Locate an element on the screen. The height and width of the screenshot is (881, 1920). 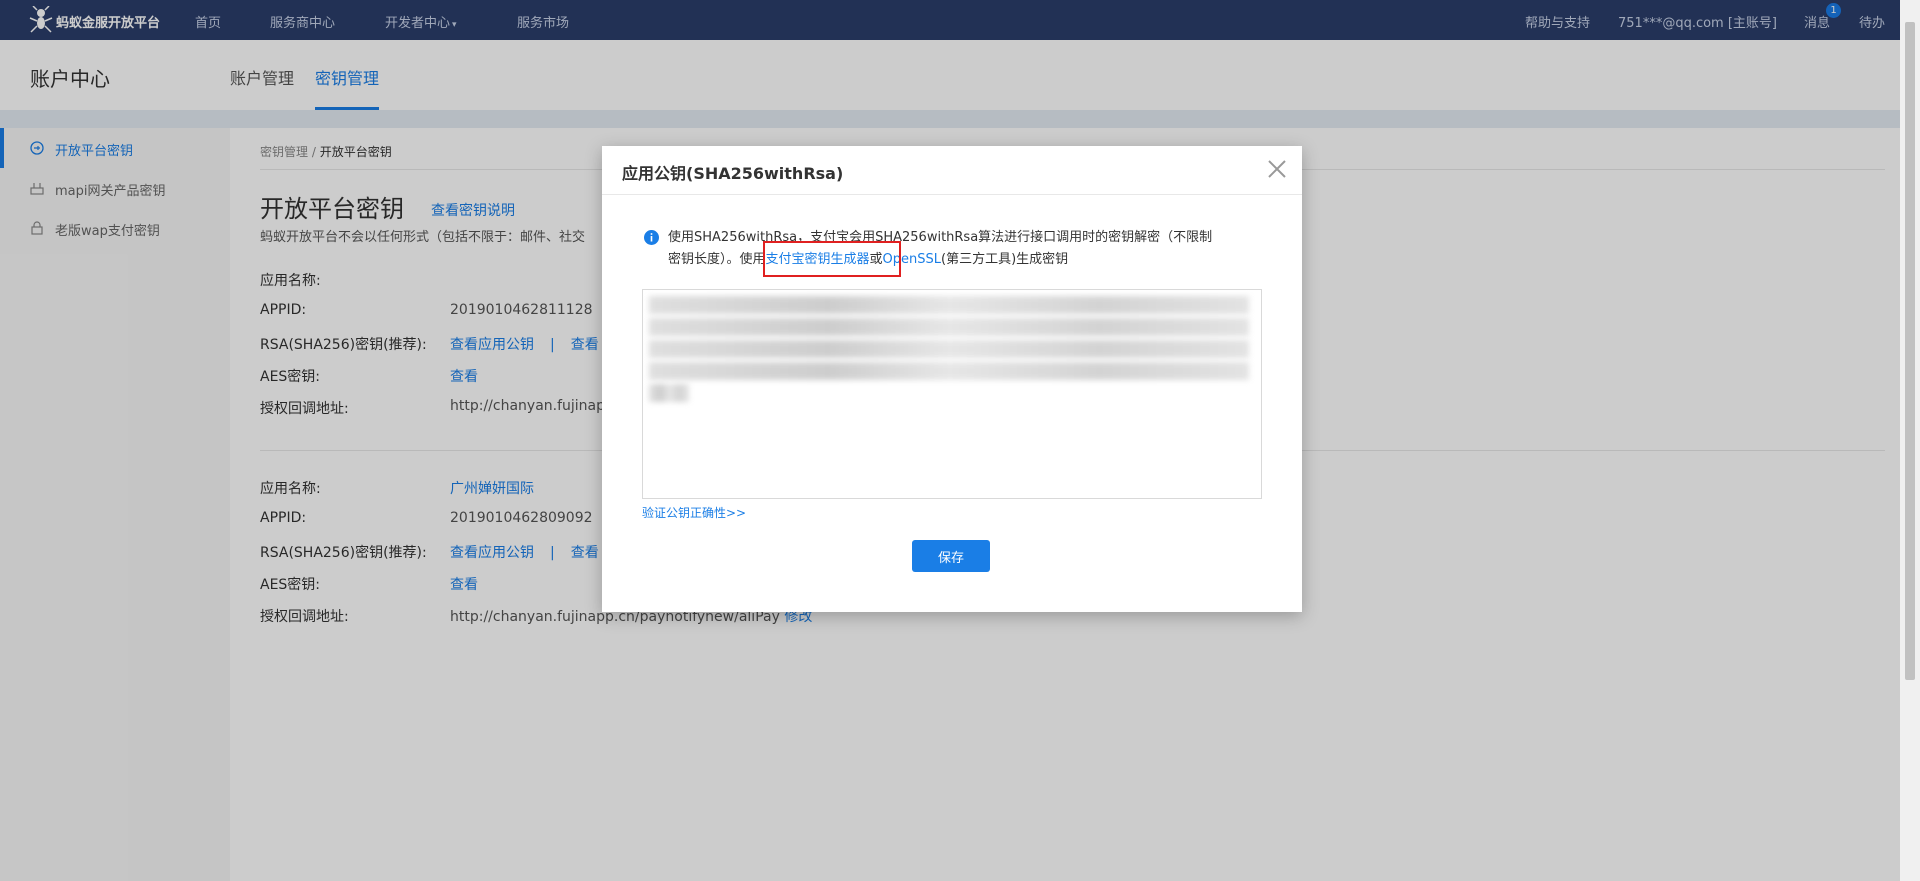
page-scrollbar is located at coordinates (1910, 440).